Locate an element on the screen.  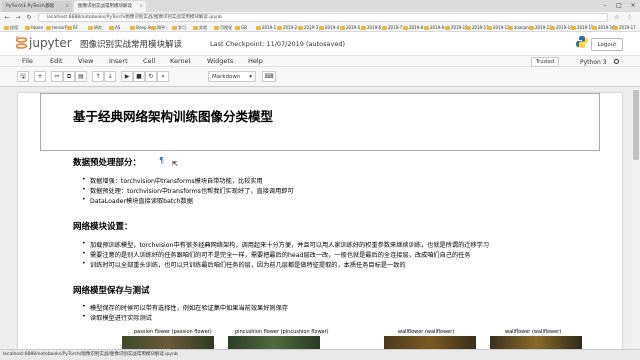
section-heading: 网络模块设置： is located at coordinates (103, 227).